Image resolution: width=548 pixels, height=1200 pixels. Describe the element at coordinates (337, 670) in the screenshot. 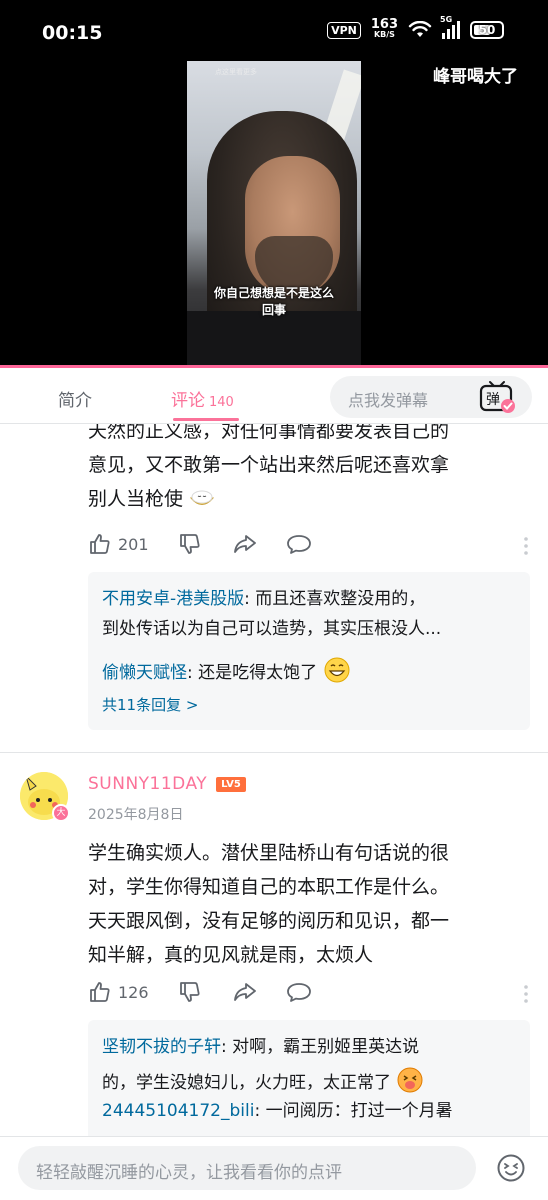

I see `grin-emoji-icon` at that location.